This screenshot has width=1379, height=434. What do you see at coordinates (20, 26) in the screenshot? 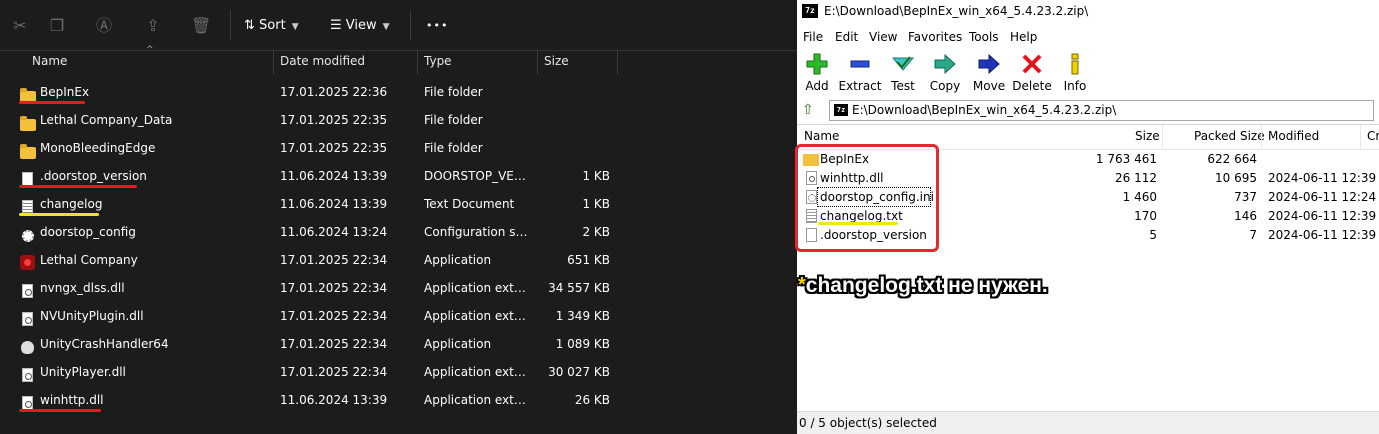
I see `cut-icon: ✂` at bounding box center [20, 26].